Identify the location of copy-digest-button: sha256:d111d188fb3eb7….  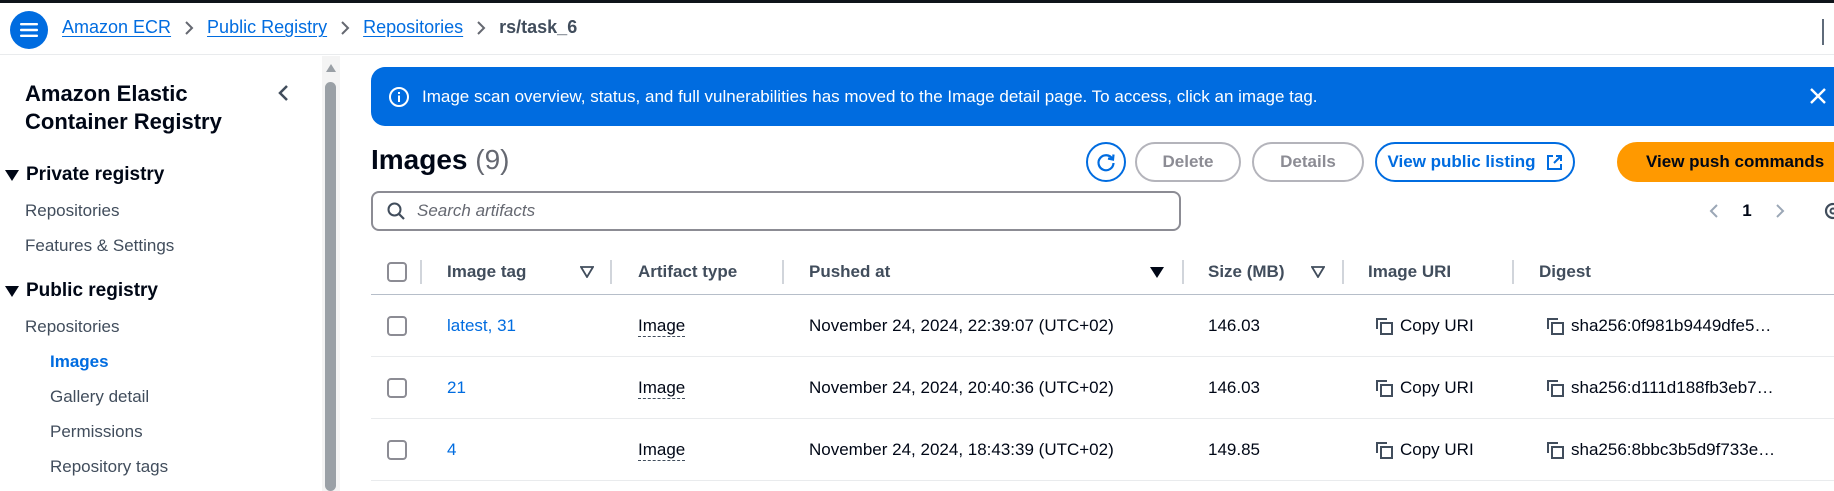
(1659, 388).